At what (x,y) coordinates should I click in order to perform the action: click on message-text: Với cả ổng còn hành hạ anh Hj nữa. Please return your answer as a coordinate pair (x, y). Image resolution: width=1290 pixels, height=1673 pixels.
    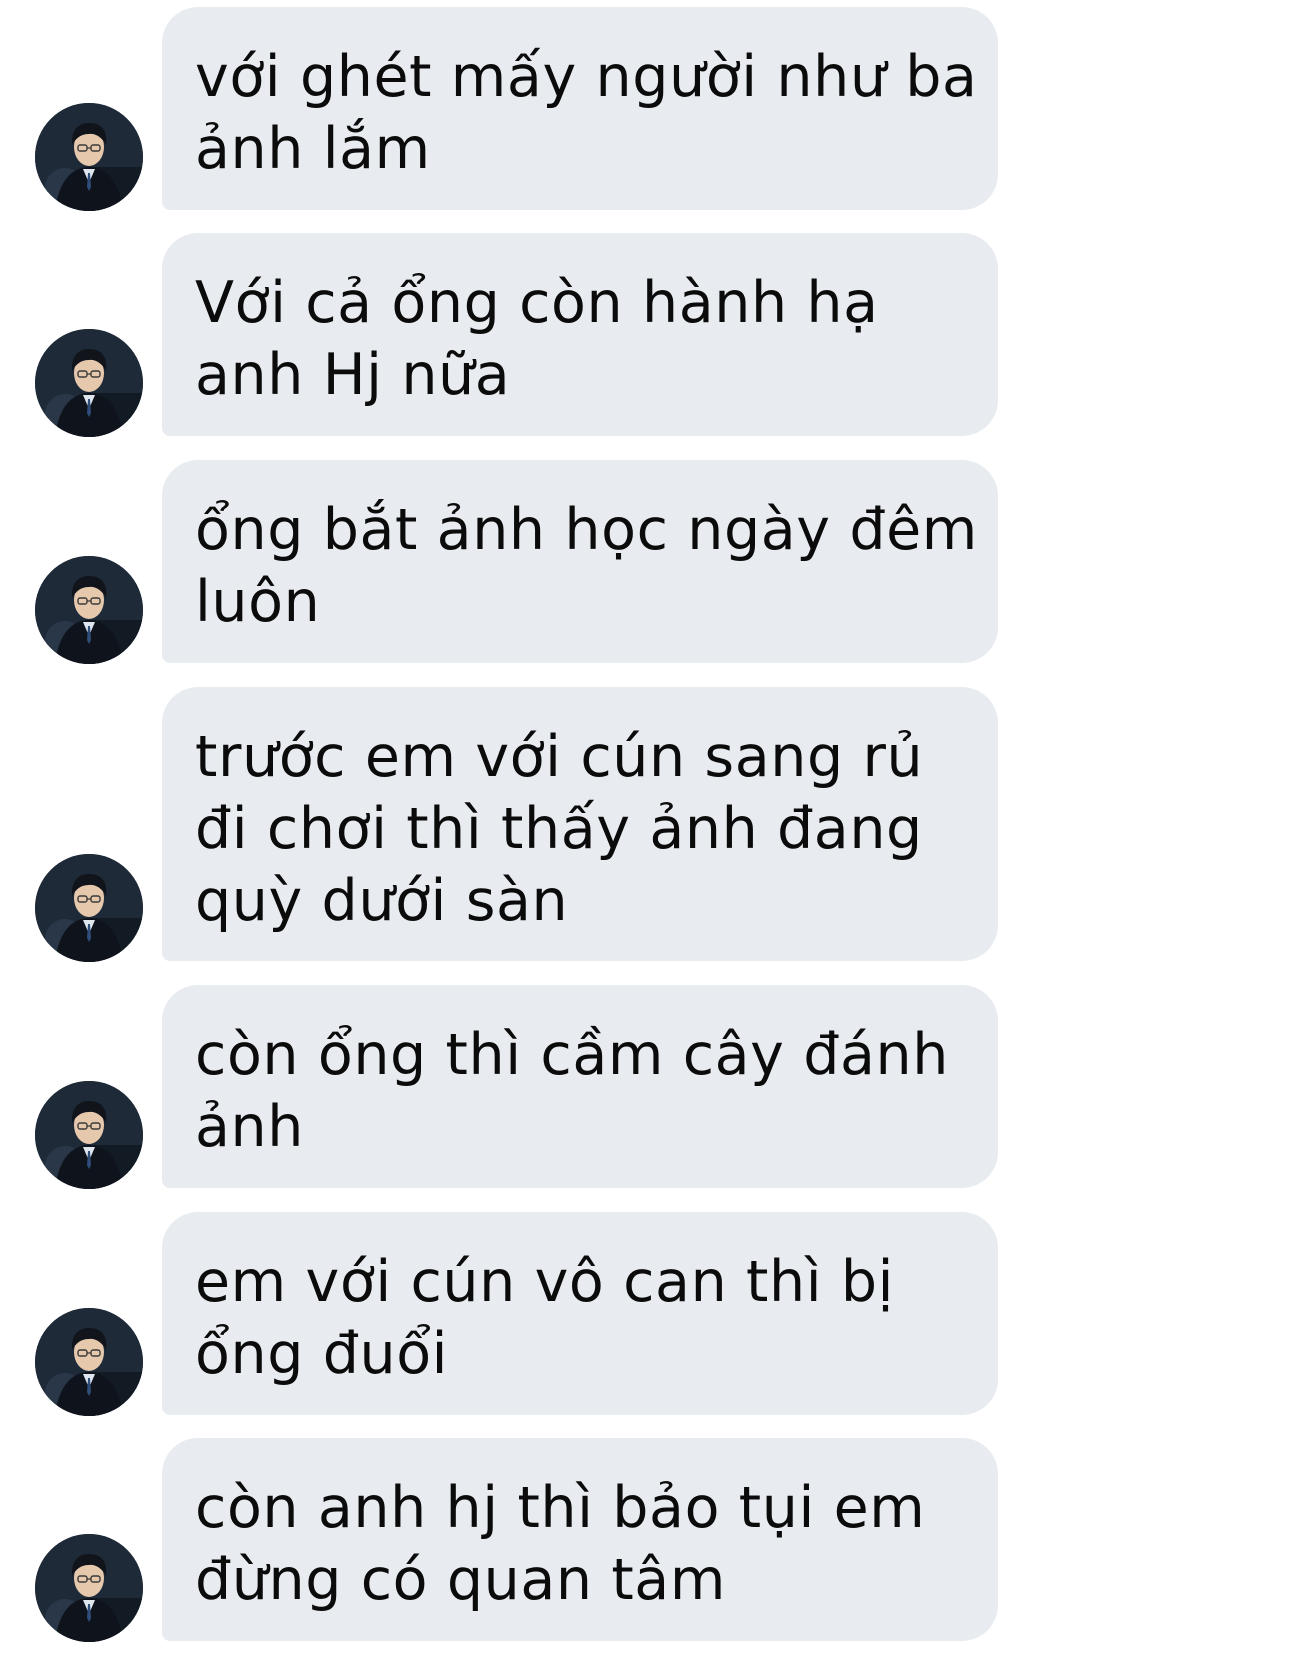
    Looking at the image, I should click on (537, 339).